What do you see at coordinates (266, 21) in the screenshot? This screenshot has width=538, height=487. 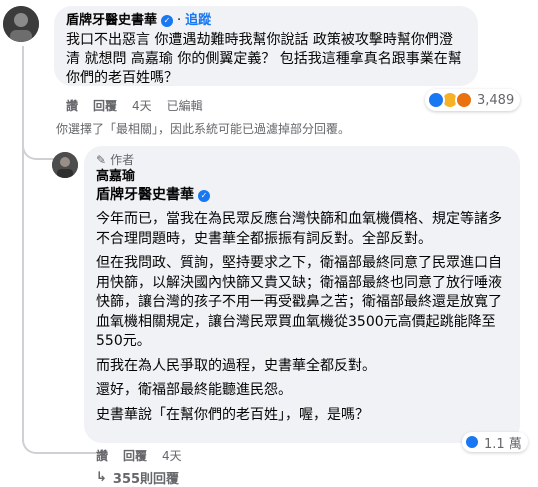 I see `comment-header: 盾牌牙醫史書華 ✓ · 追蹤` at bounding box center [266, 21].